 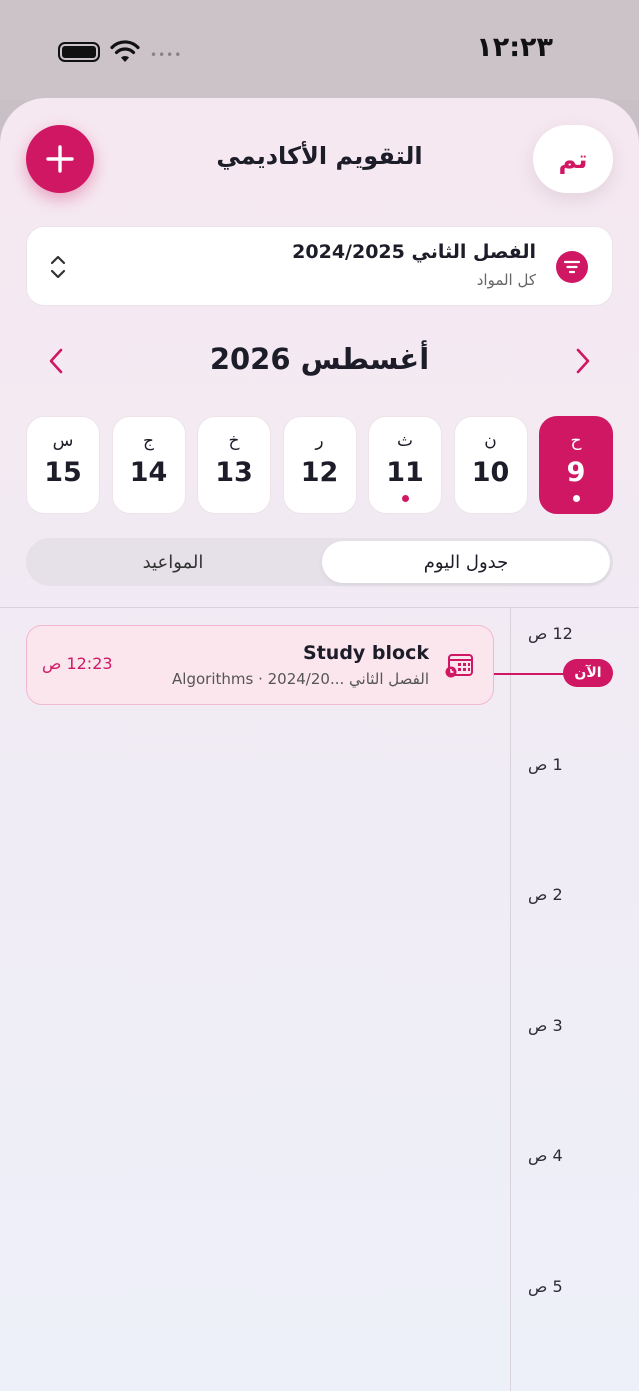 I want to click on day-number: 13, so click(x=234, y=472).